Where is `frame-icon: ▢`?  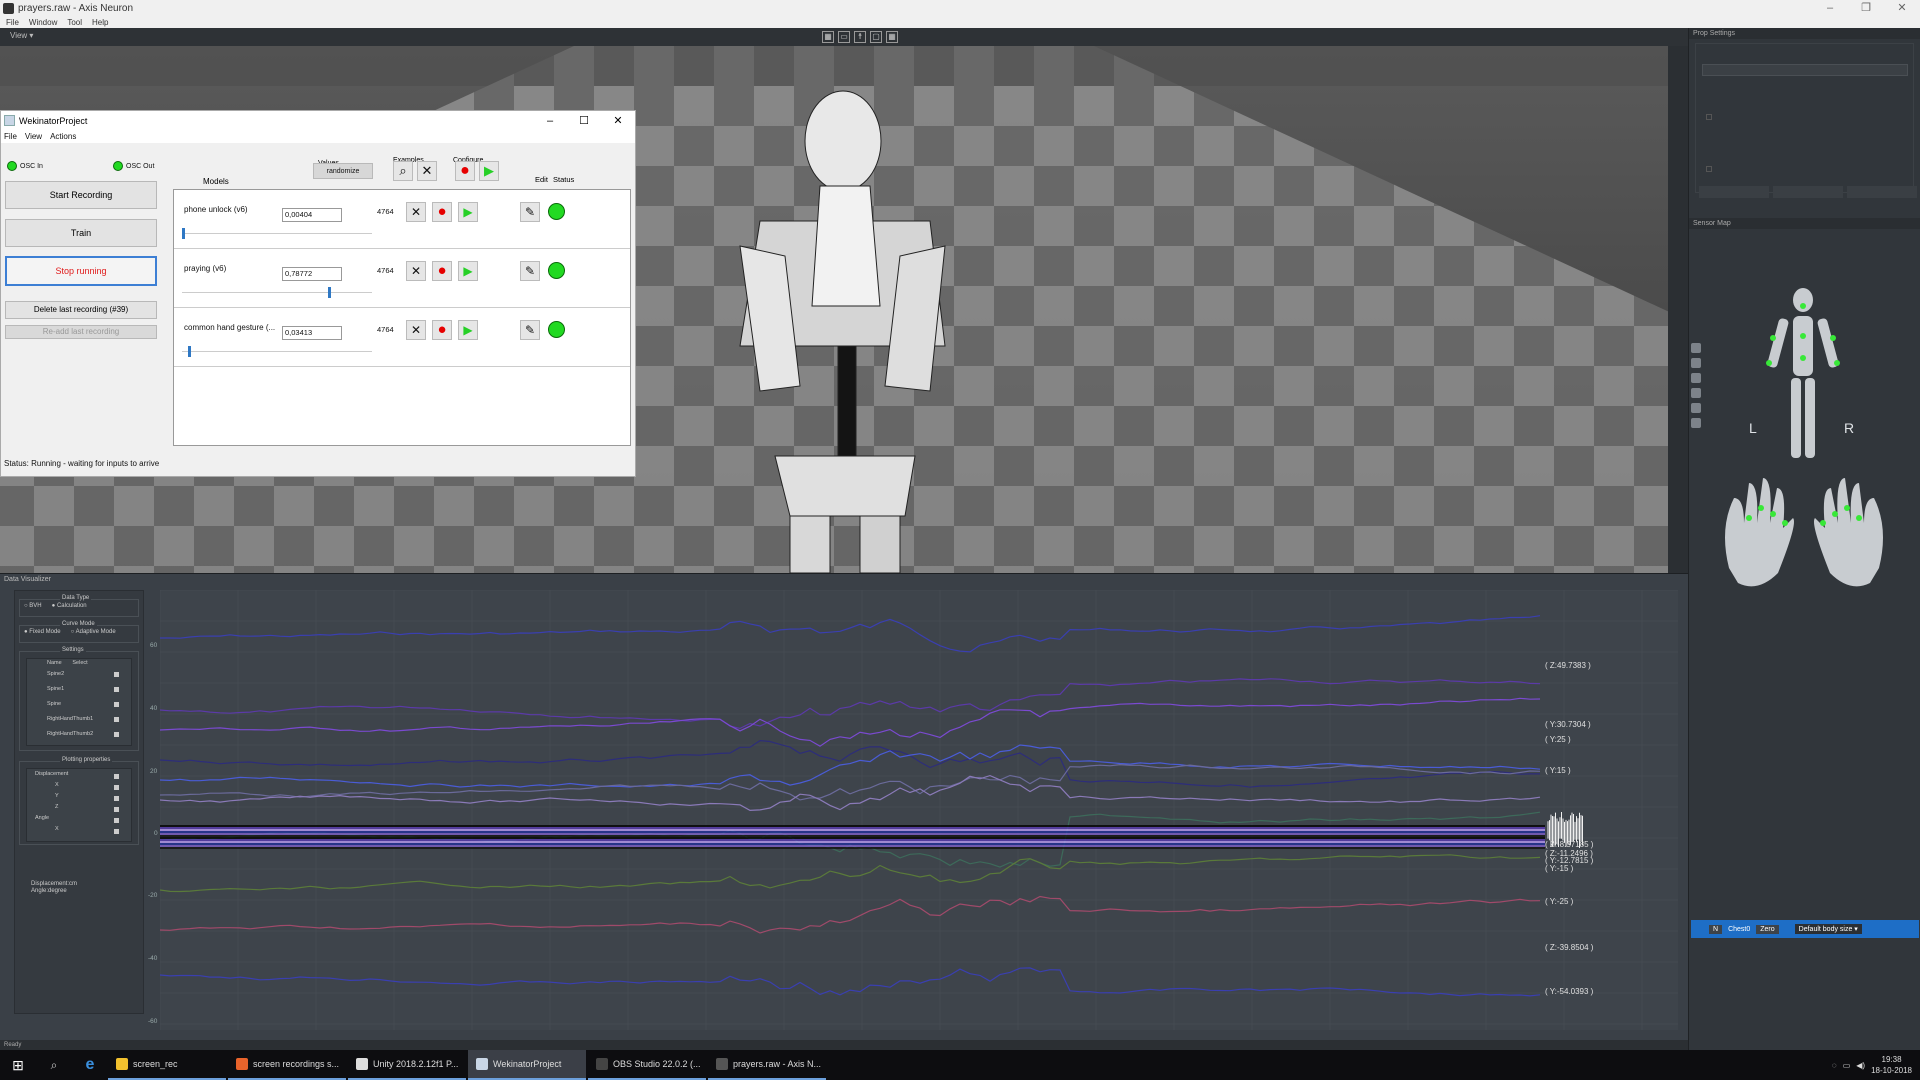
frame-icon: ▢ is located at coordinates (876, 37).